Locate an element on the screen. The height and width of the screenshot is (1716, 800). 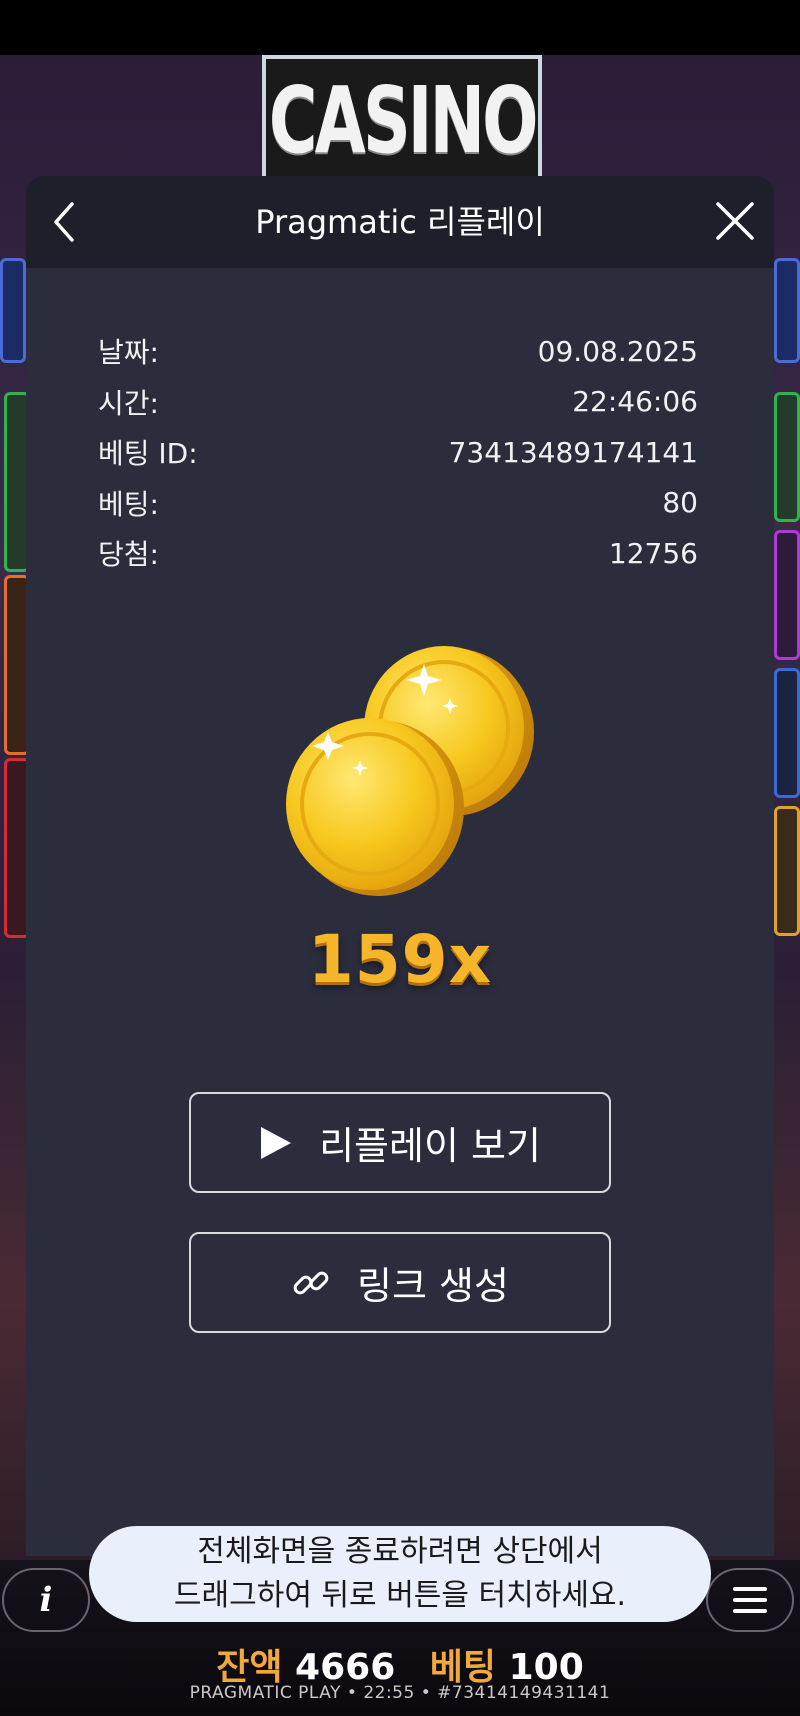
casino-sign-text: CASINO is located at coordinates (403, 120).